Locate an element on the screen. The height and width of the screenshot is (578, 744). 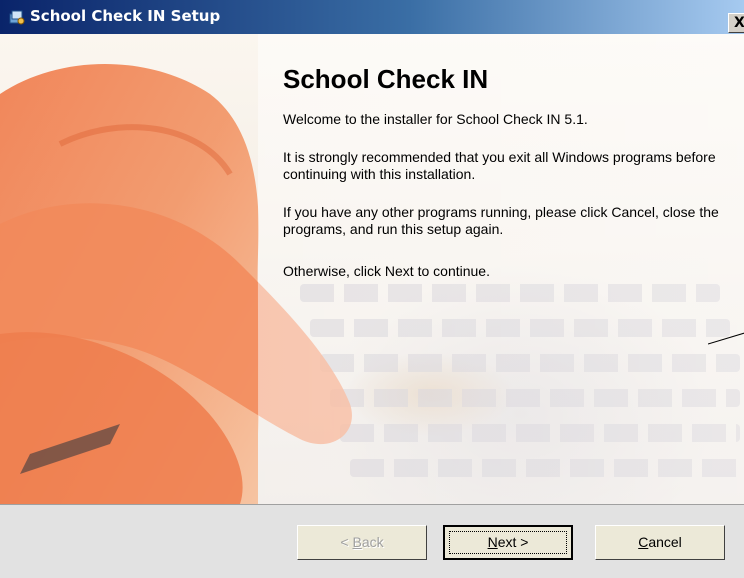
window-title: School Check IN Setup is located at coordinates (125, 16).